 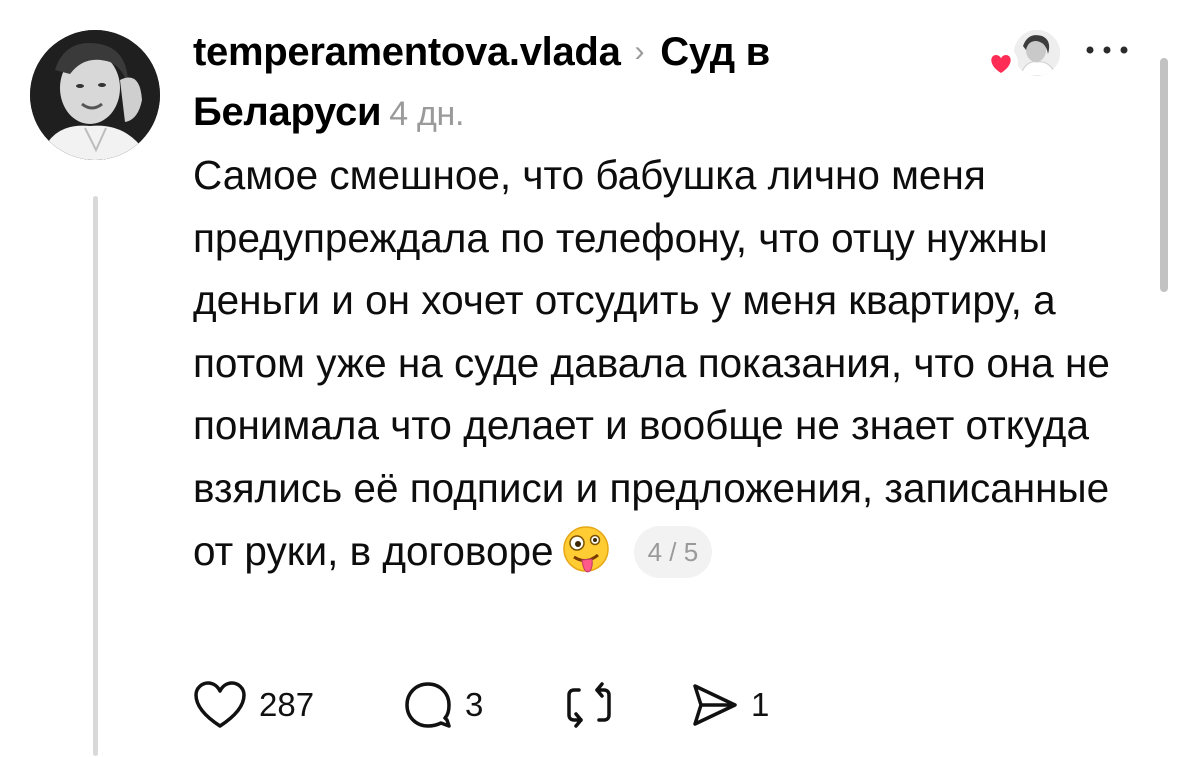 What do you see at coordinates (474, 704) in the screenshot?
I see `reply-count: 3` at bounding box center [474, 704].